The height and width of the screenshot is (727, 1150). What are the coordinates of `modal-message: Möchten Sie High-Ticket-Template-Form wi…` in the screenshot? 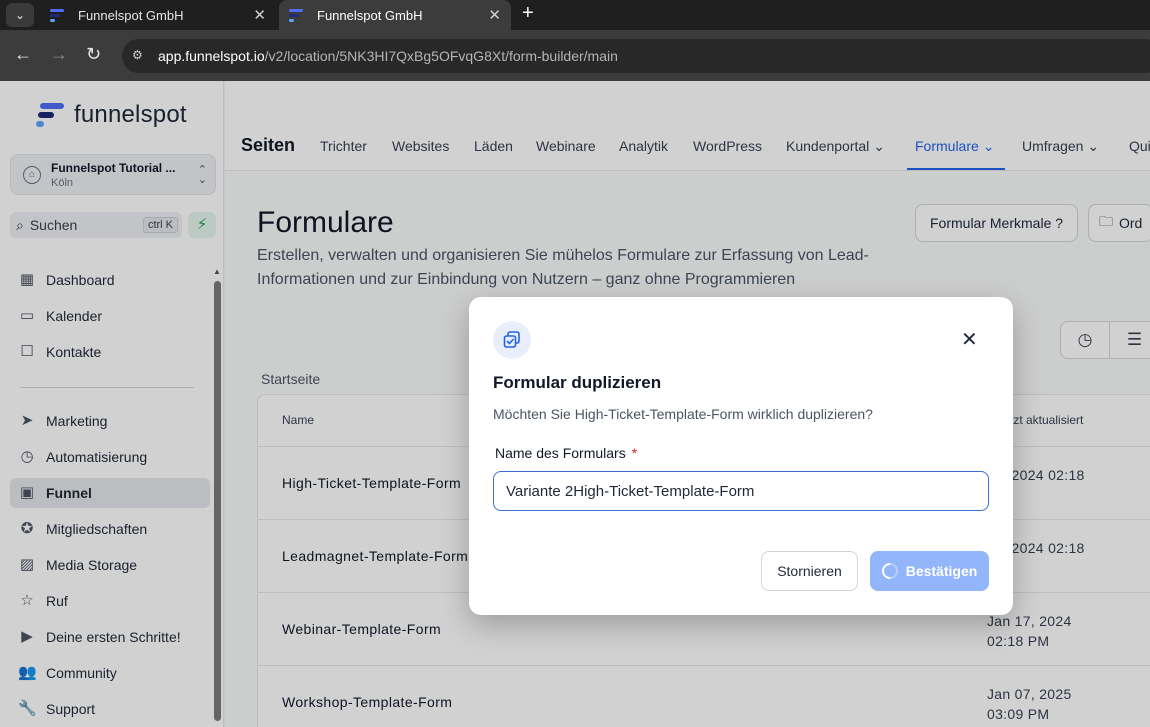 It's located at (683, 414).